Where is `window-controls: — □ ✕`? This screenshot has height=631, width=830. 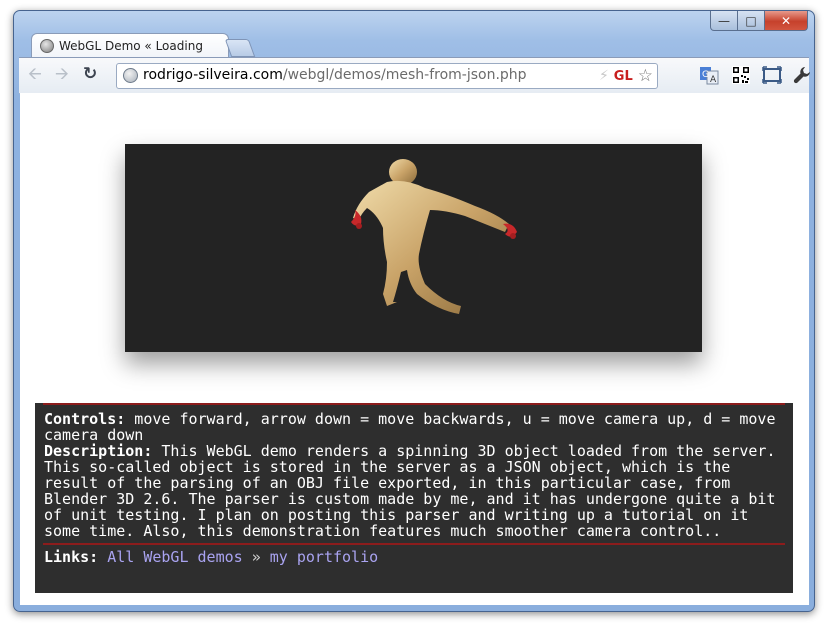
window-controls: — □ ✕ is located at coordinates (759, 21).